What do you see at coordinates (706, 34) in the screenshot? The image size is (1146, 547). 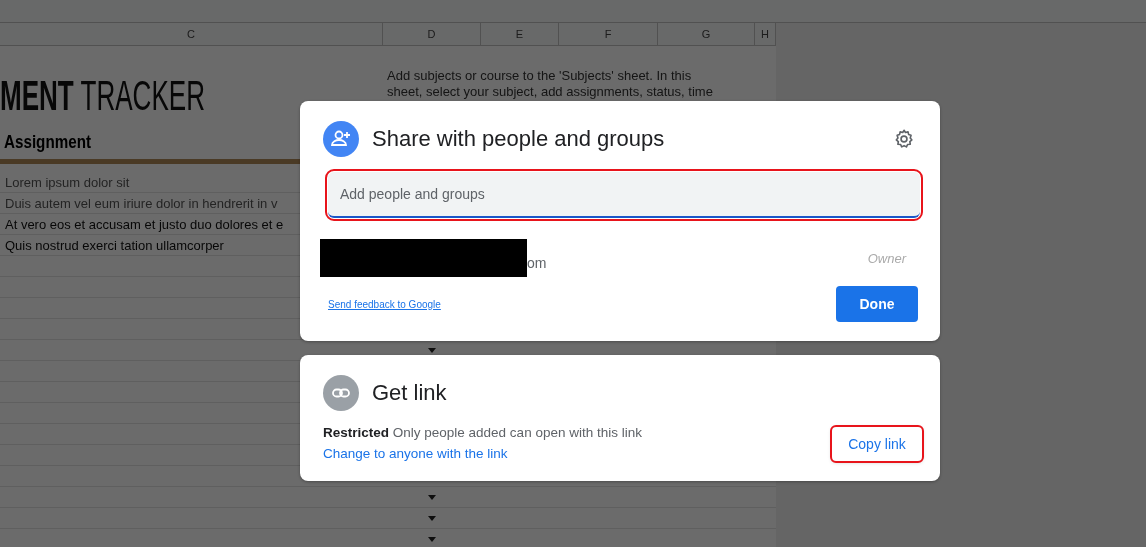 I see `column-header: G` at bounding box center [706, 34].